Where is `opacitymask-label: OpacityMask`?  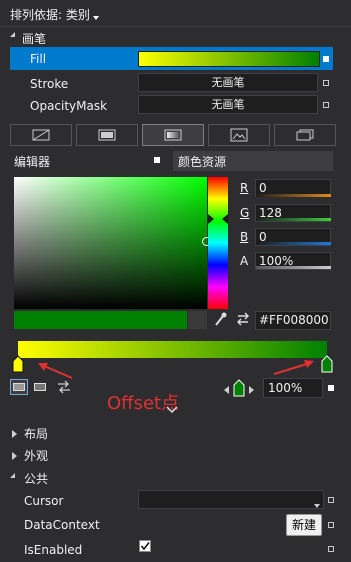 opacitymask-label: OpacityMask is located at coordinates (69, 106).